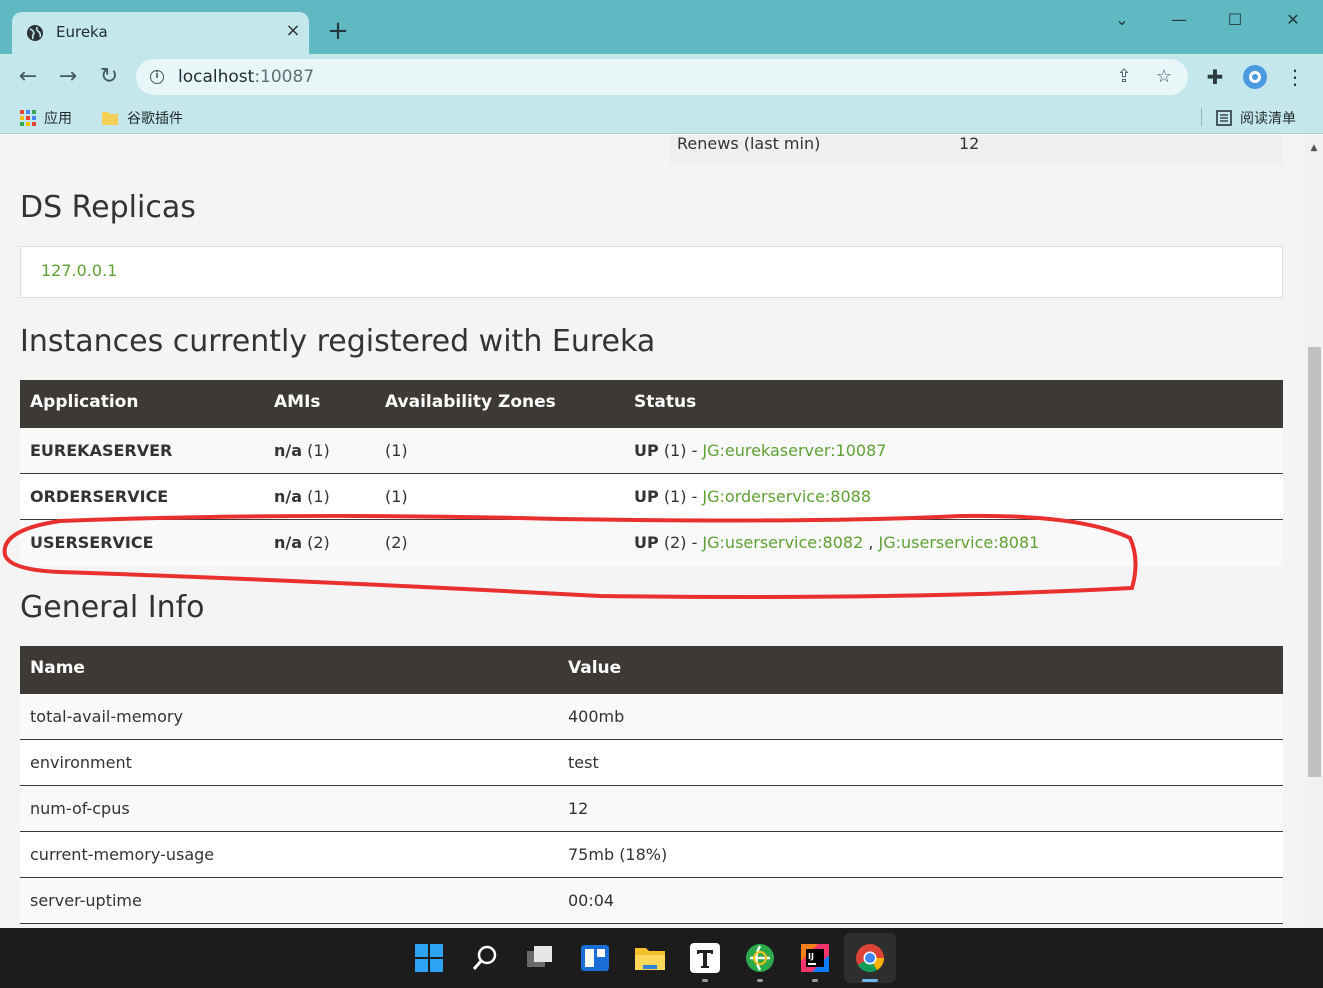 This screenshot has width=1323, height=988. What do you see at coordinates (1215, 77) in the screenshot?
I see `extensions-puzzle-icon: ✚` at bounding box center [1215, 77].